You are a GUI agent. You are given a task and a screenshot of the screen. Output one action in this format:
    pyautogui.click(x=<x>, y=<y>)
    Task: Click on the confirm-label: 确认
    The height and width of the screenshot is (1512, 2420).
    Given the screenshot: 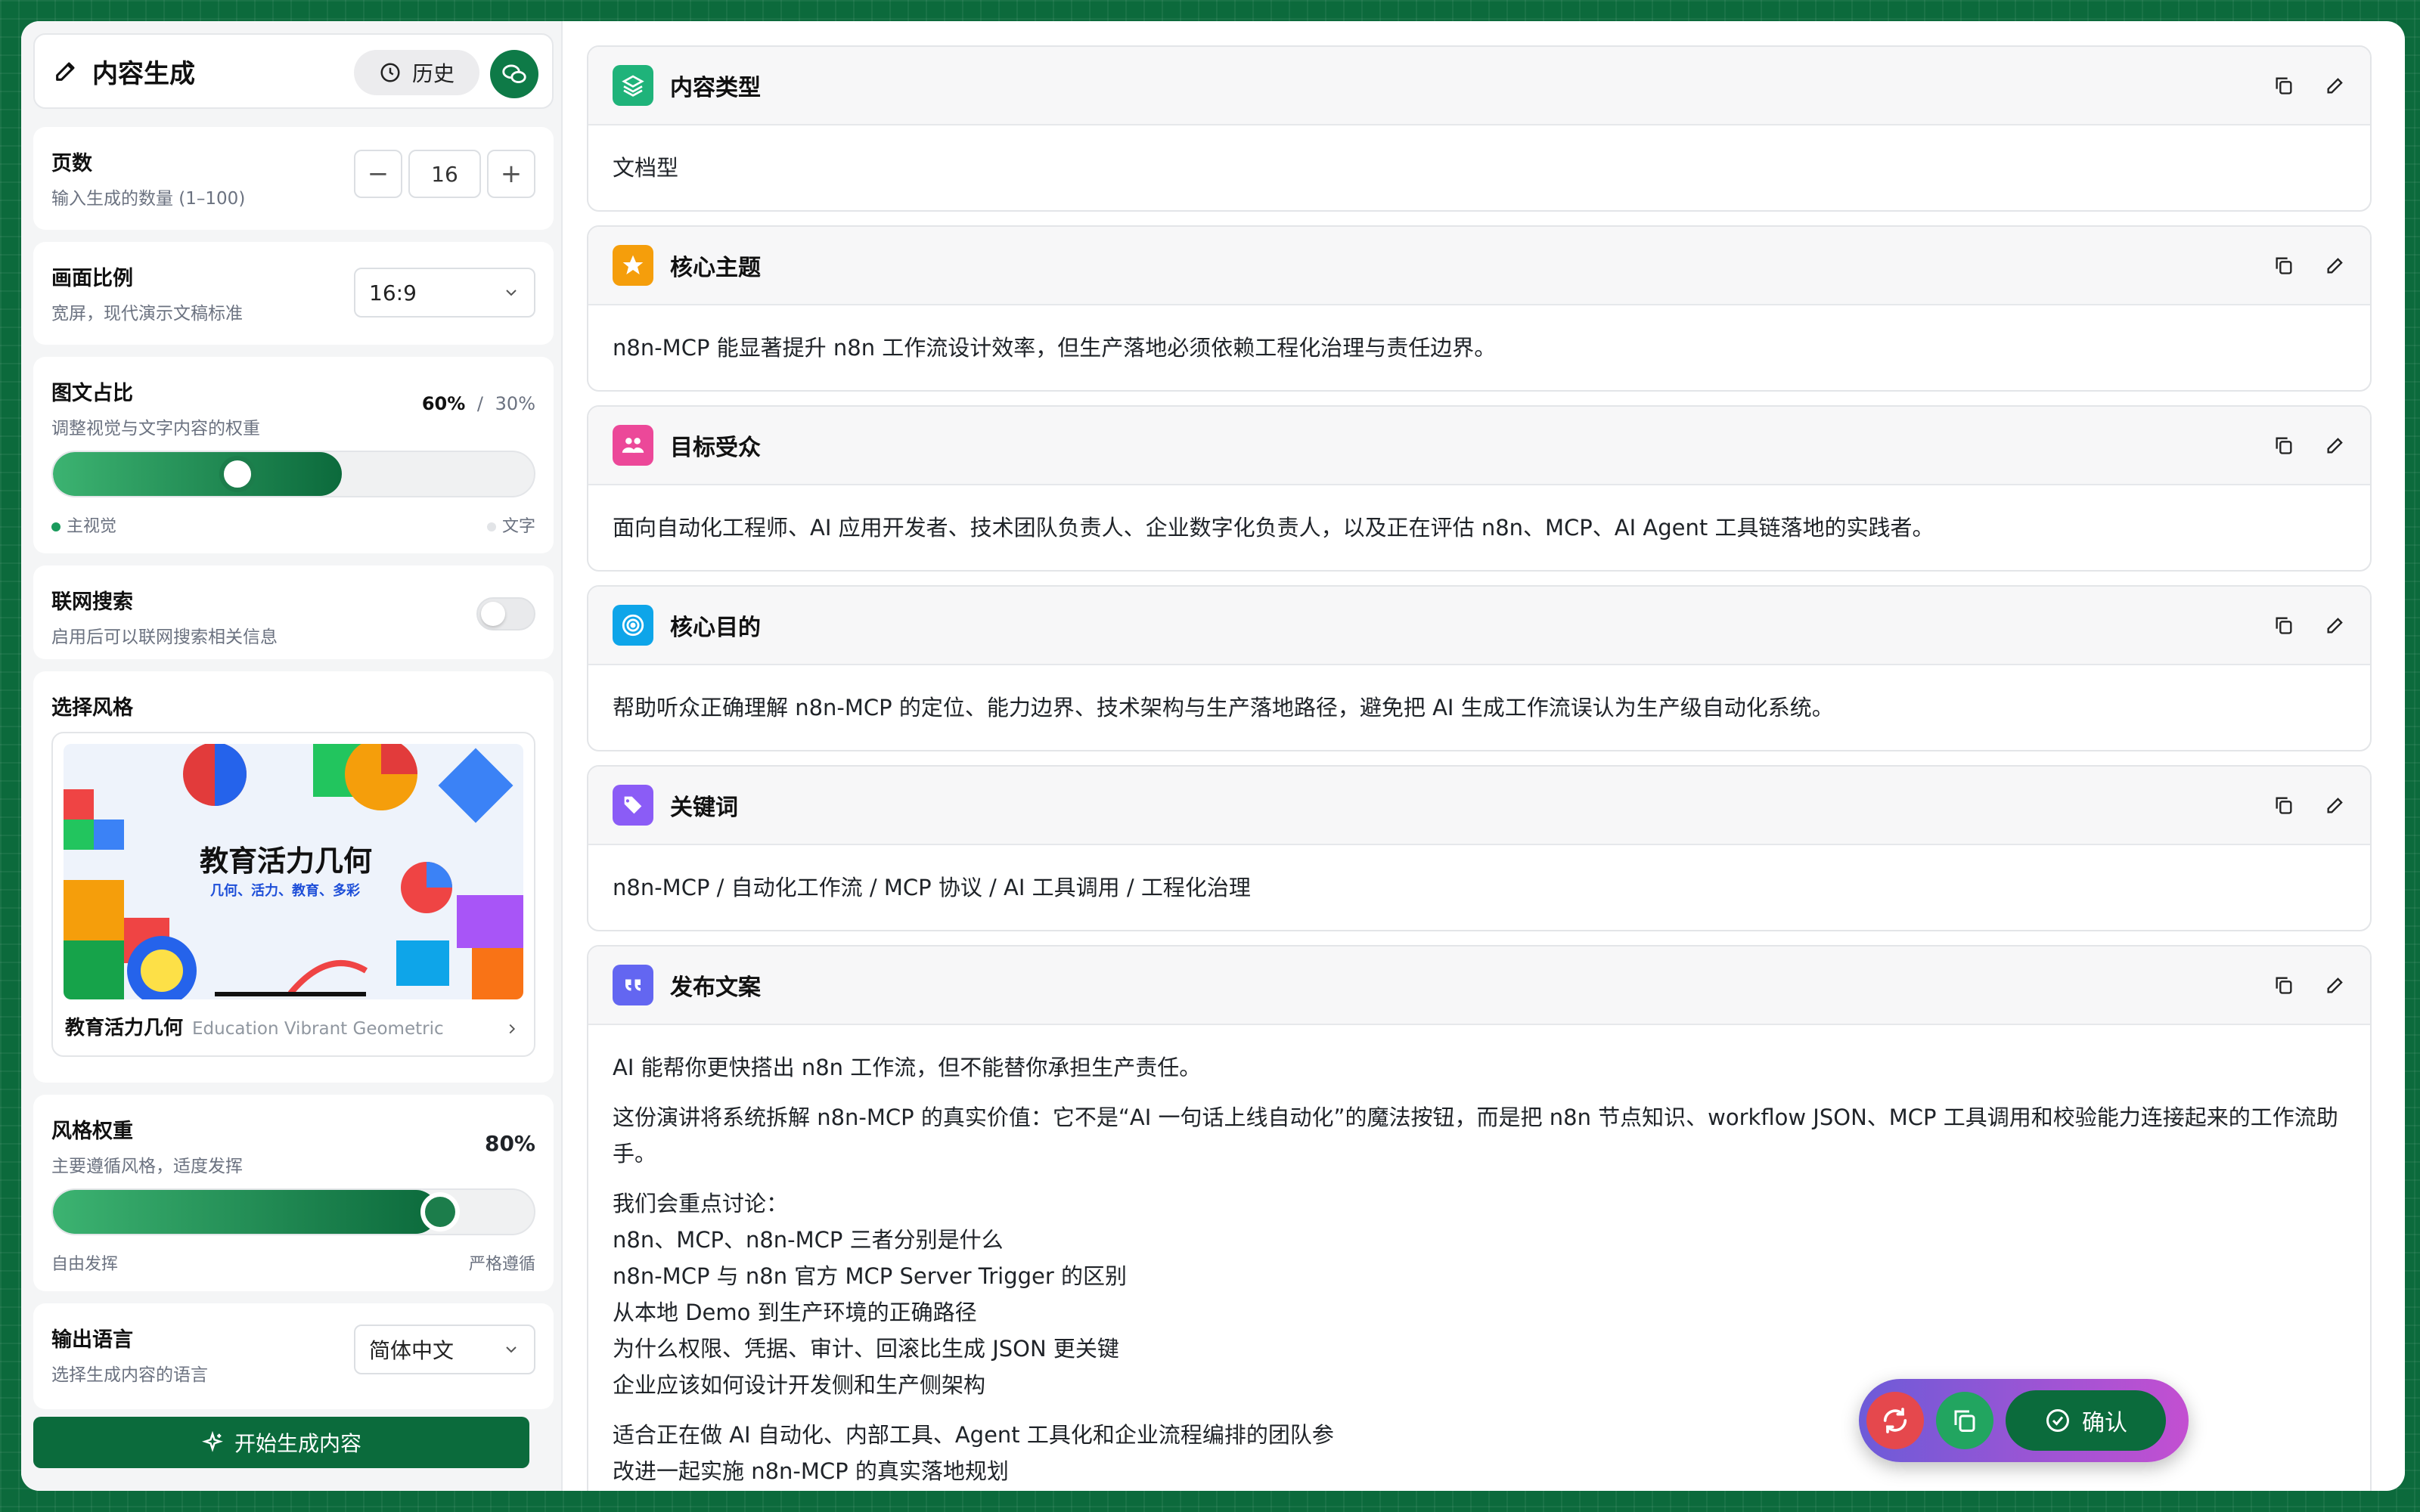 What is the action you would take?
    pyautogui.click(x=2104, y=1423)
    